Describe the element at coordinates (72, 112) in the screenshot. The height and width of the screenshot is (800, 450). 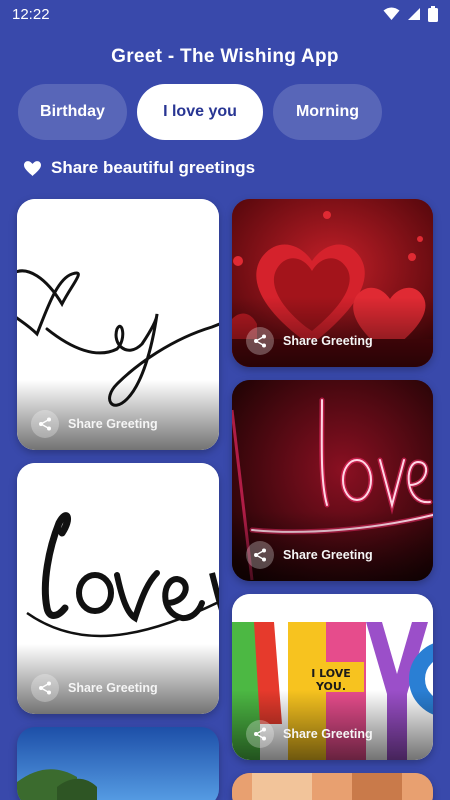
I see `tab-birthday: Birthday` at that location.